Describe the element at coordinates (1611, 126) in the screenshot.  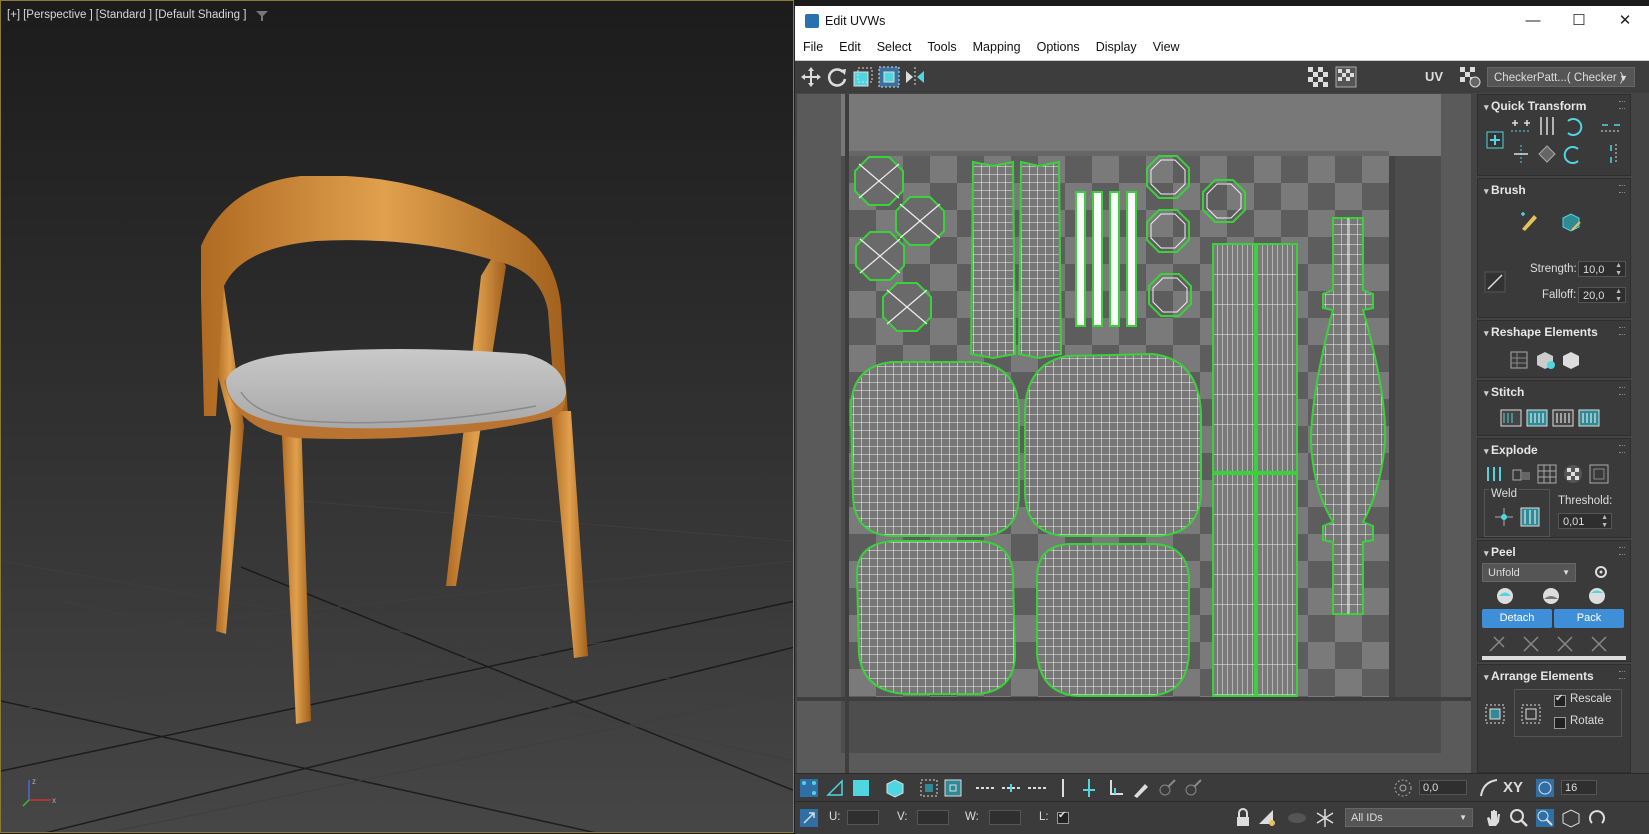
I see `space-horizontal-icon` at that location.